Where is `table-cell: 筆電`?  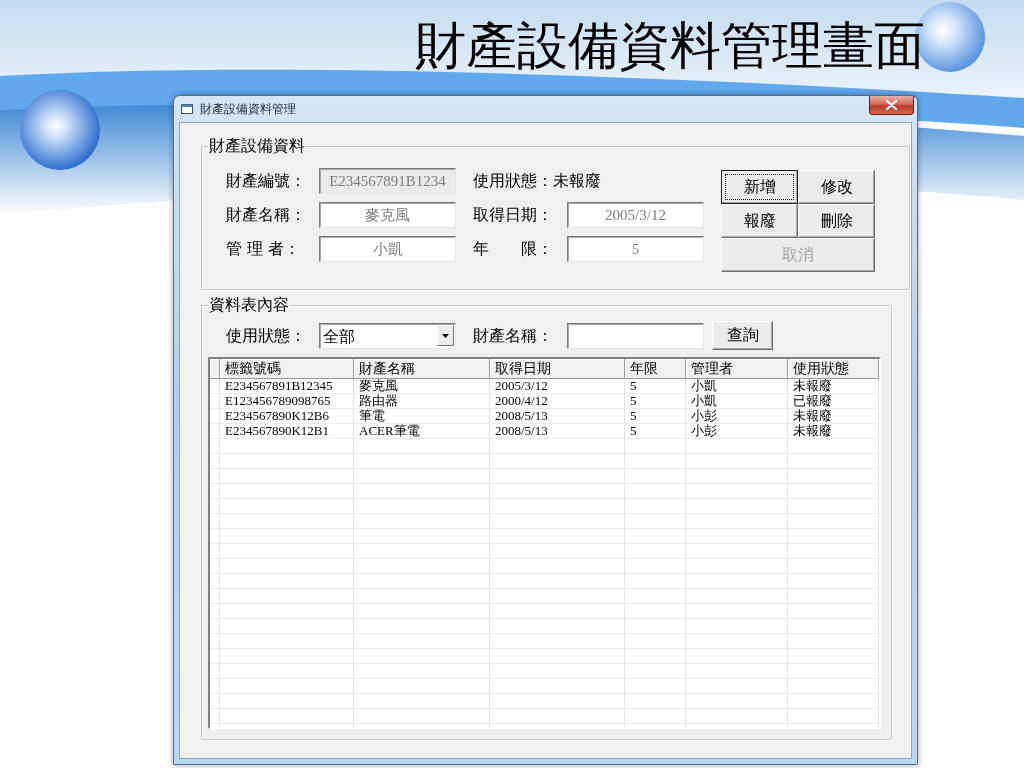 table-cell: 筆電 is located at coordinates (422, 416).